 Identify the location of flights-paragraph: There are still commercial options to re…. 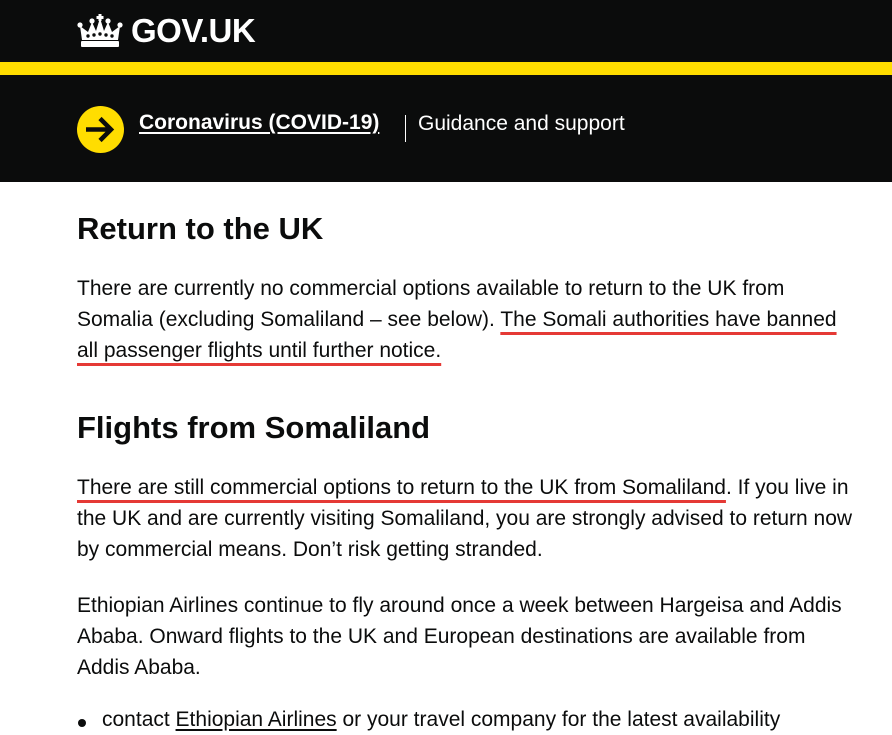
(467, 518).